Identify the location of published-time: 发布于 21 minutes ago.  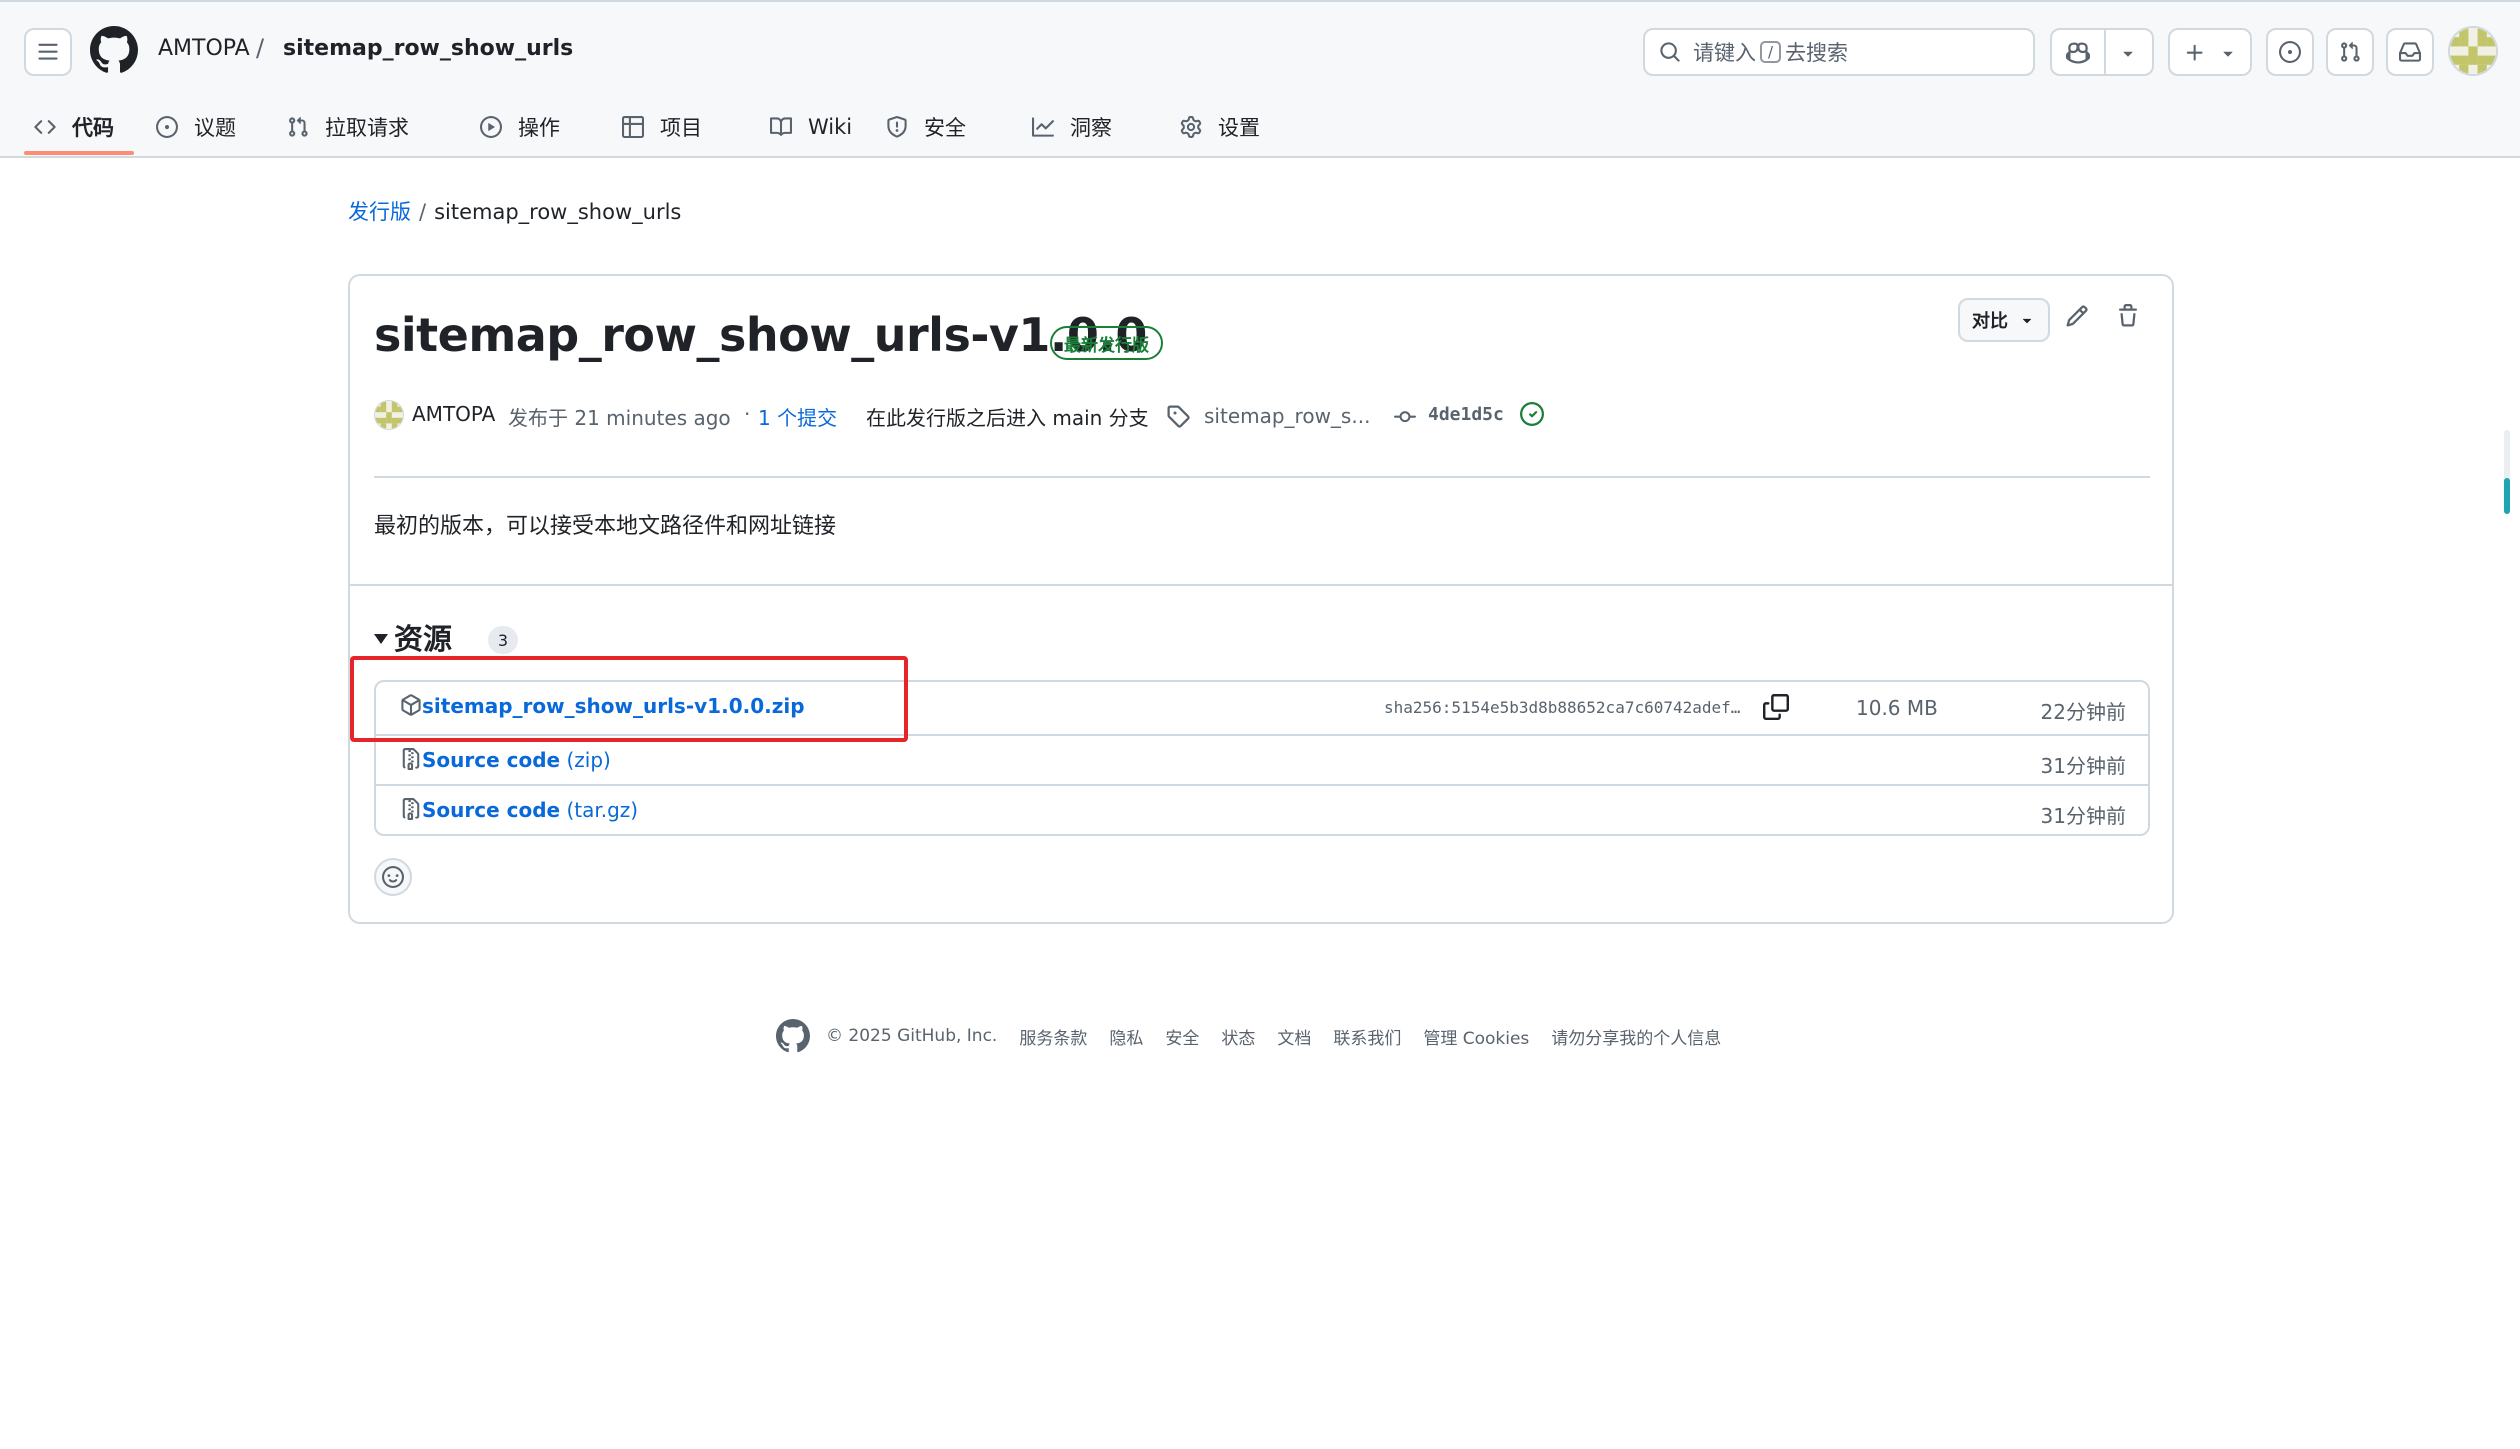
(619, 418).